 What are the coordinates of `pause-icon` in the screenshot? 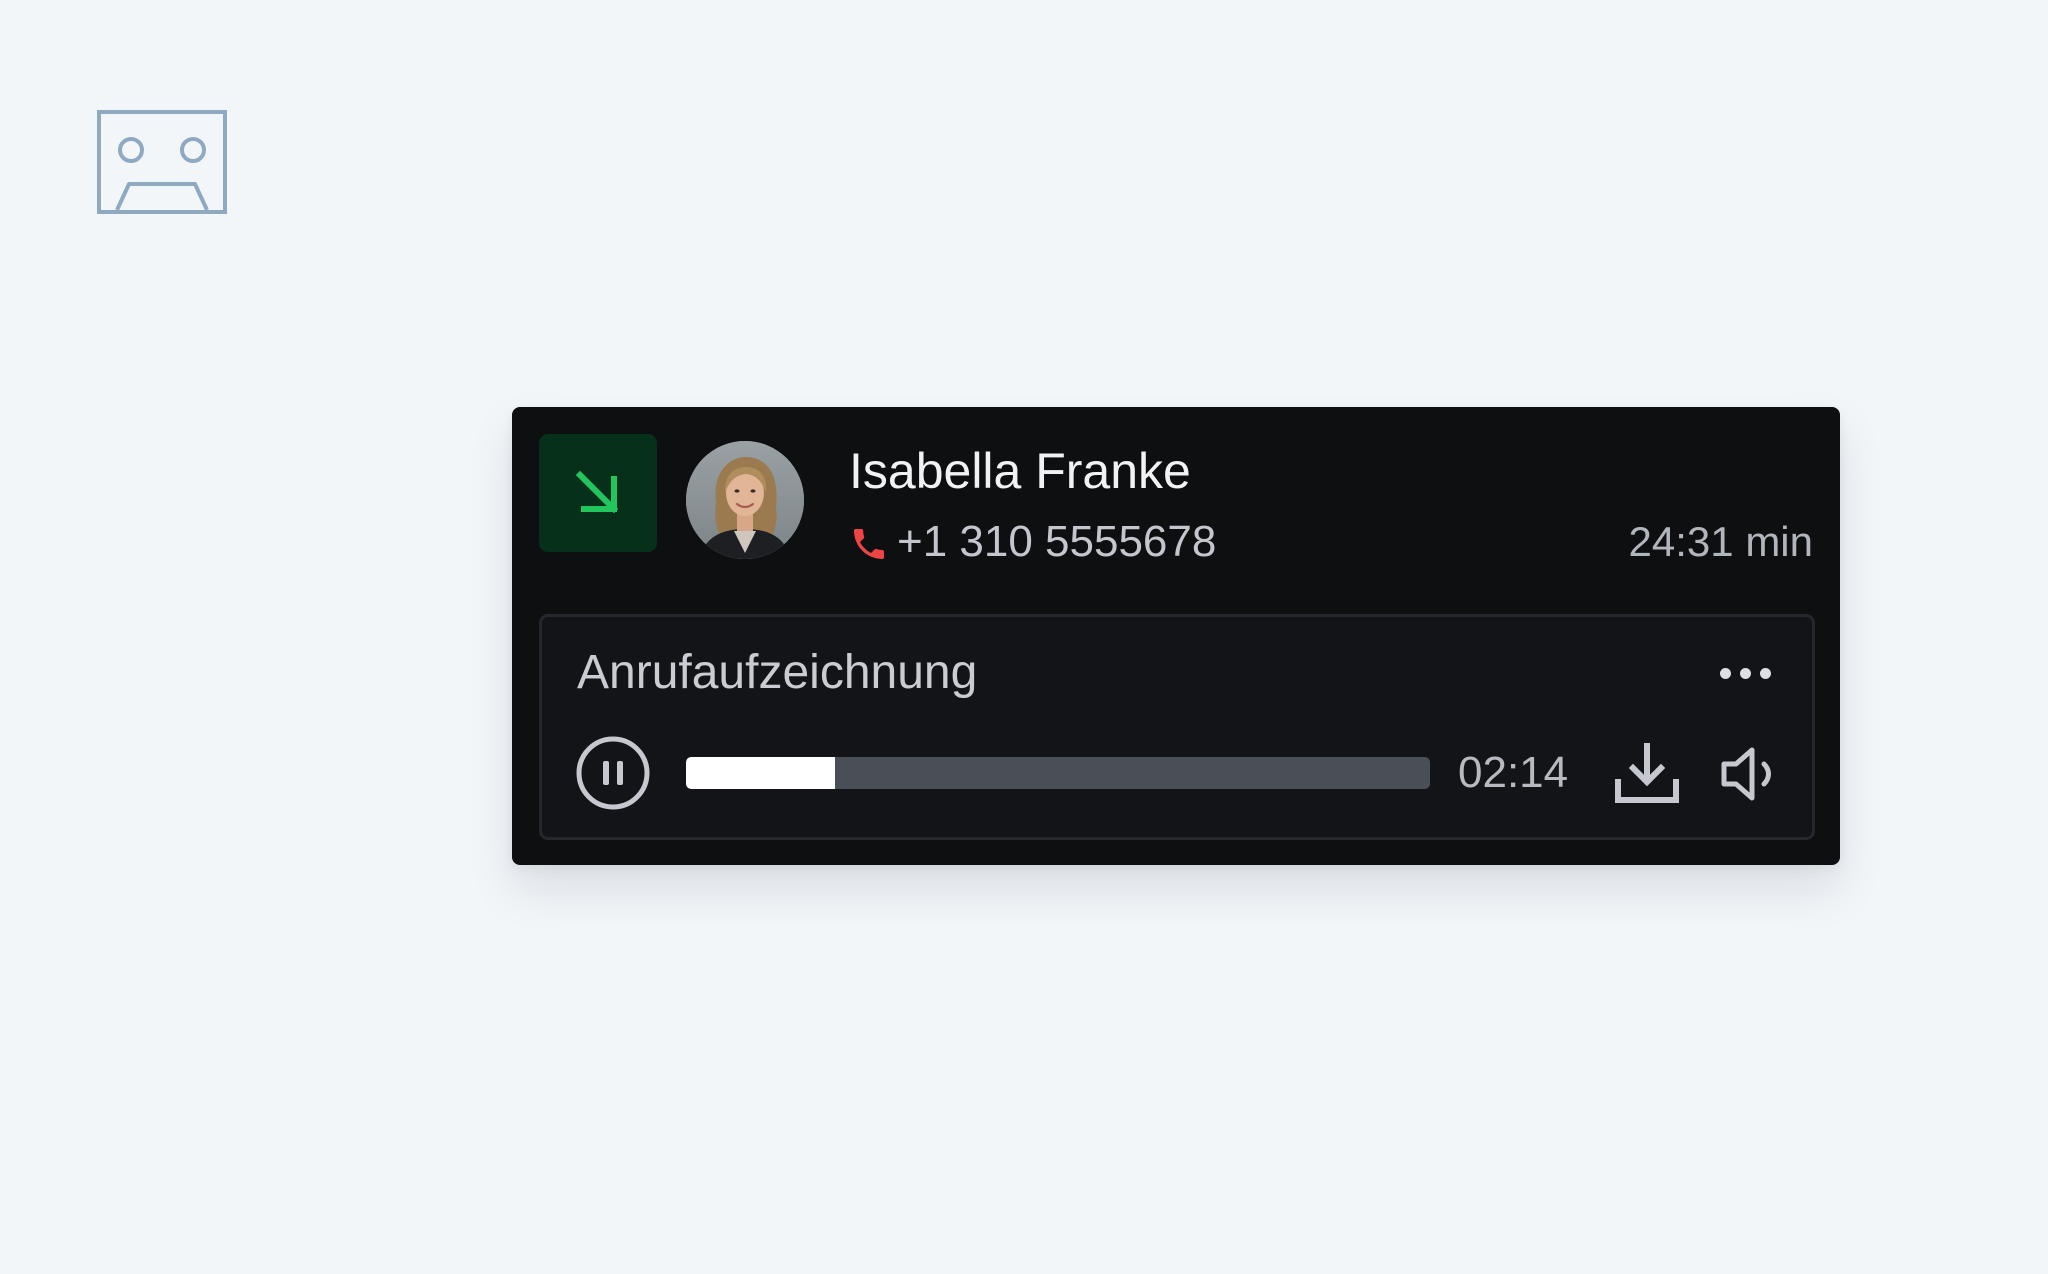 It's located at (613, 773).